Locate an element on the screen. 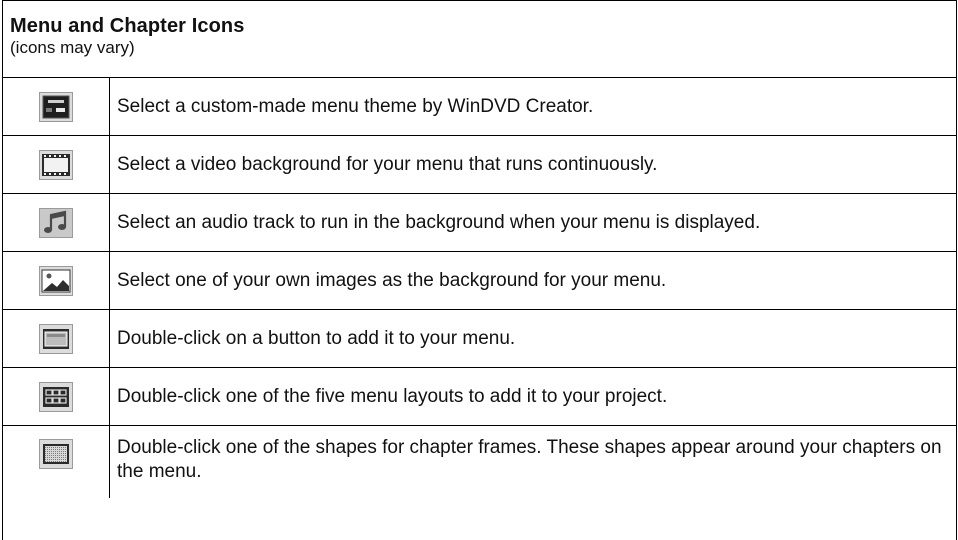 The width and height of the screenshot is (958, 540). video-background-icon is located at coordinates (56, 164).